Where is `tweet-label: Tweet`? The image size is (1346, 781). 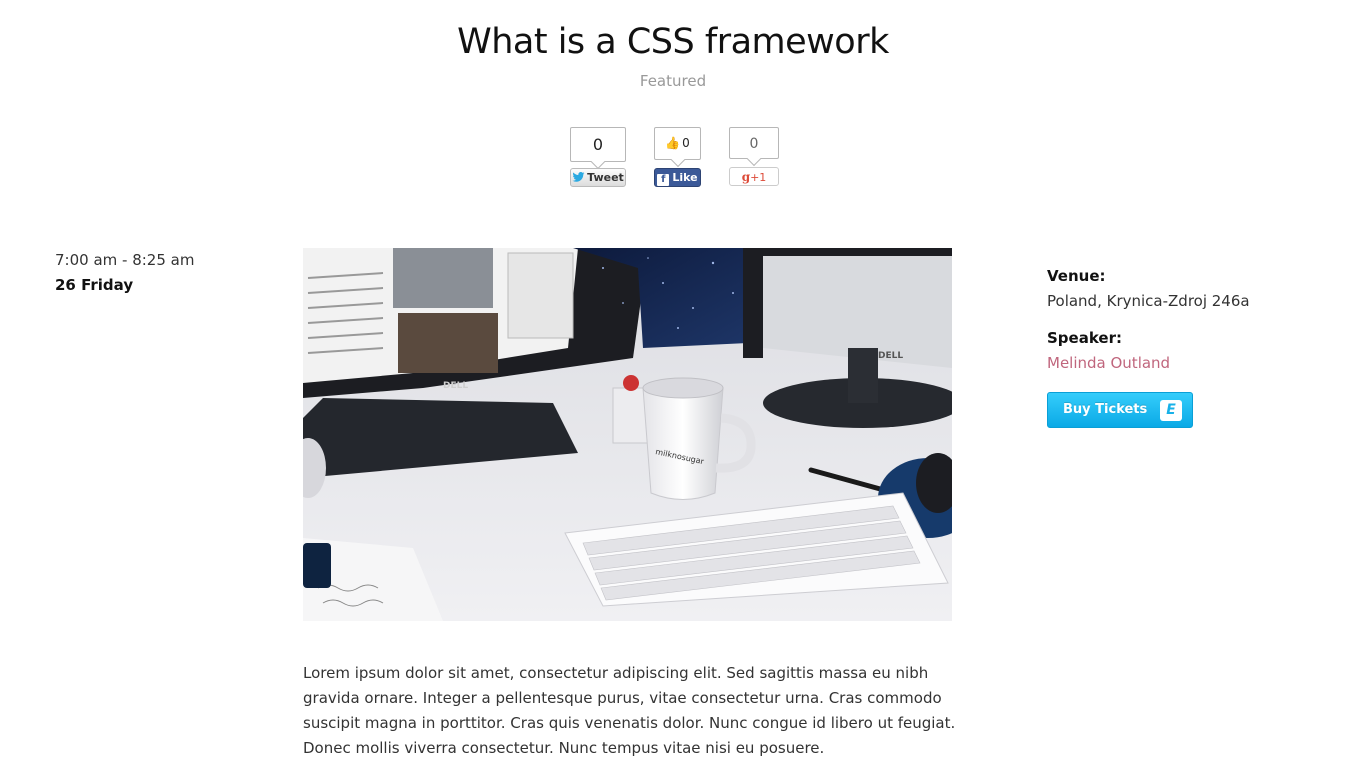 tweet-label: Tweet is located at coordinates (605, 177).